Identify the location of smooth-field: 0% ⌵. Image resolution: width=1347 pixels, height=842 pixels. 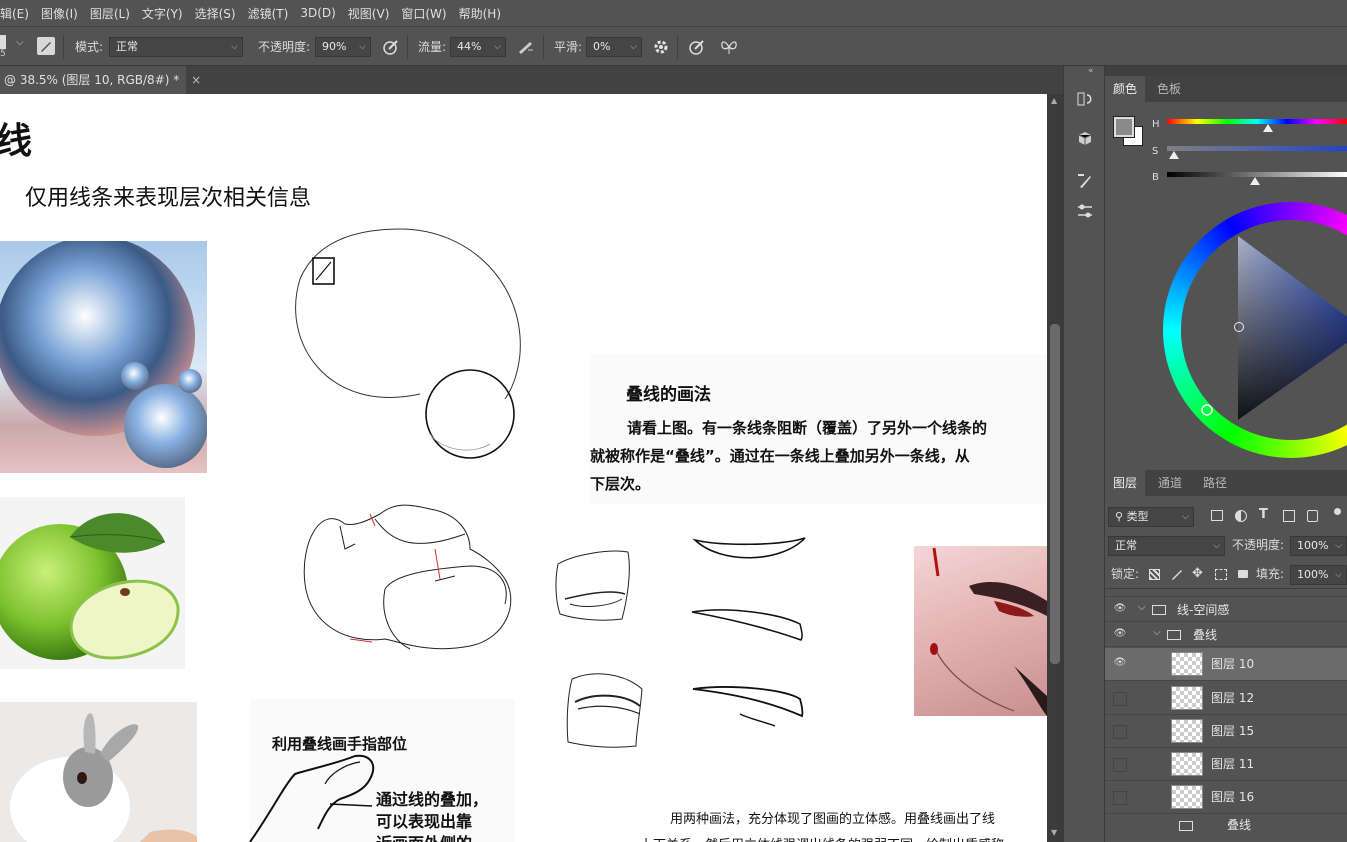
(614, 47).